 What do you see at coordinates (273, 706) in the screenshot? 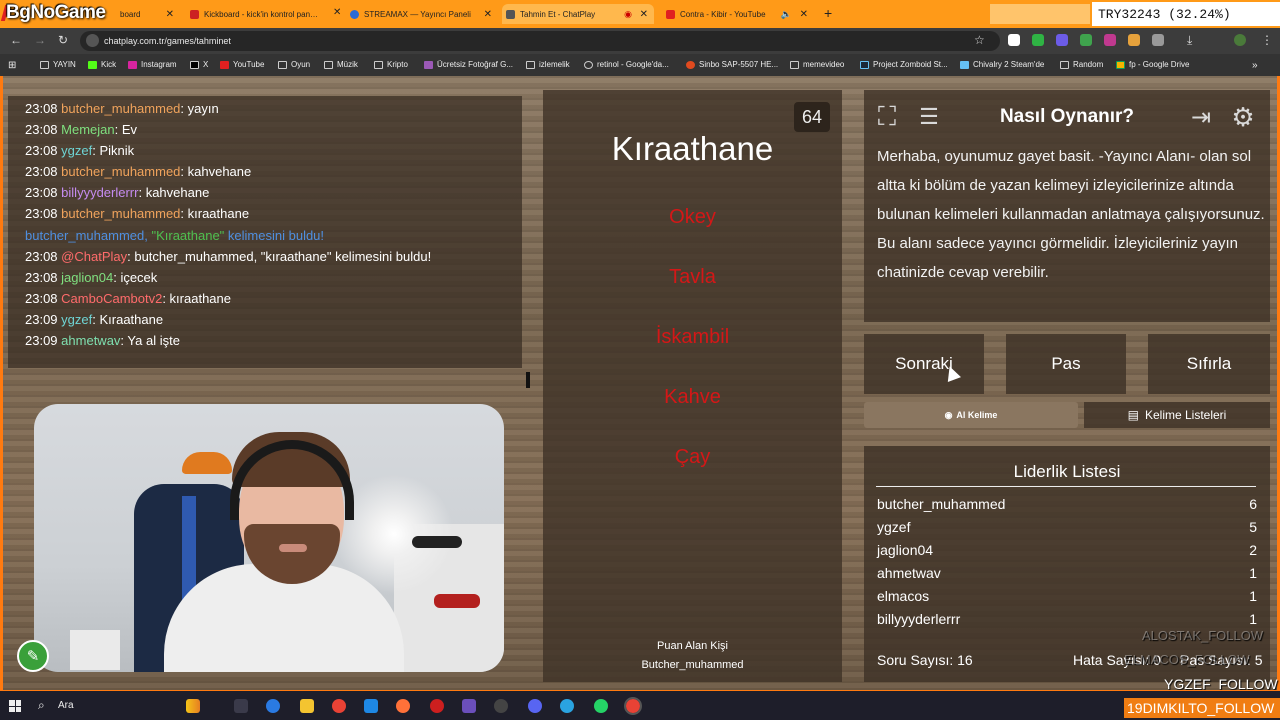
I see `copilot-icon` at bounding box center [273, 706].